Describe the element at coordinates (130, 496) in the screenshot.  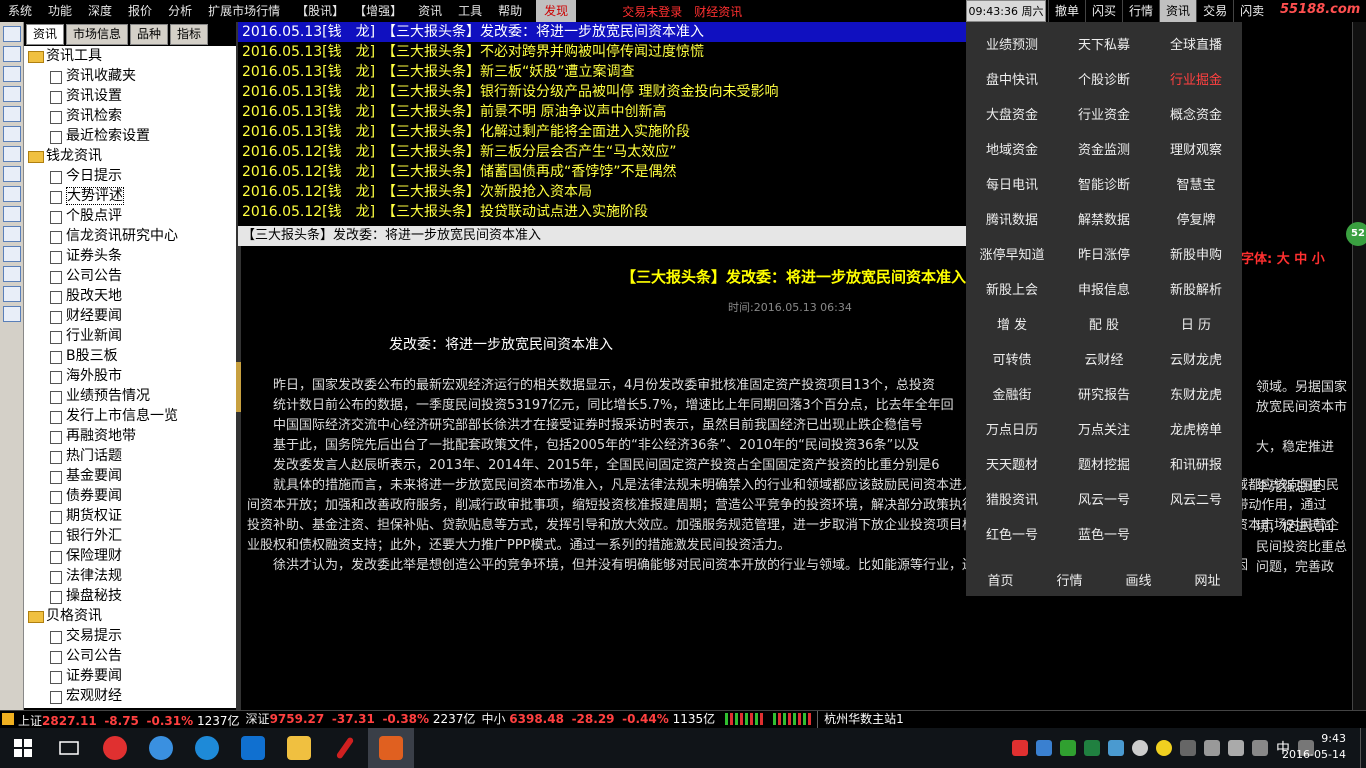
I see `tree-item: 债券要闻` at that location.